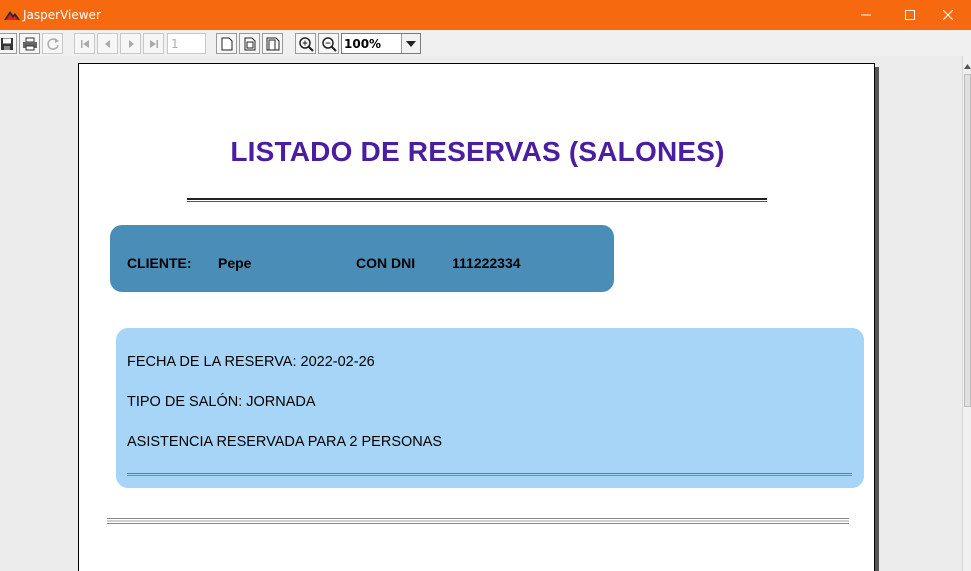 The width and height of the screenshot is (971, 571). I want to click on vertical-scrollbar, so click(966, 313).